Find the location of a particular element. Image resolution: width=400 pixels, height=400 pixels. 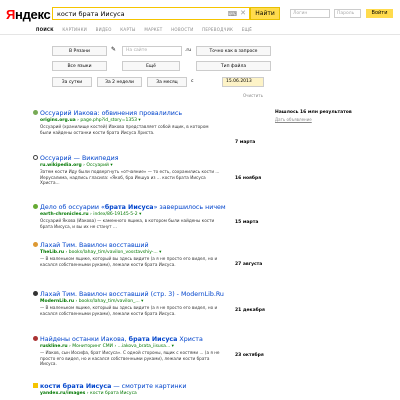

close-icon: ✕ is located at coordinates (243, 13).